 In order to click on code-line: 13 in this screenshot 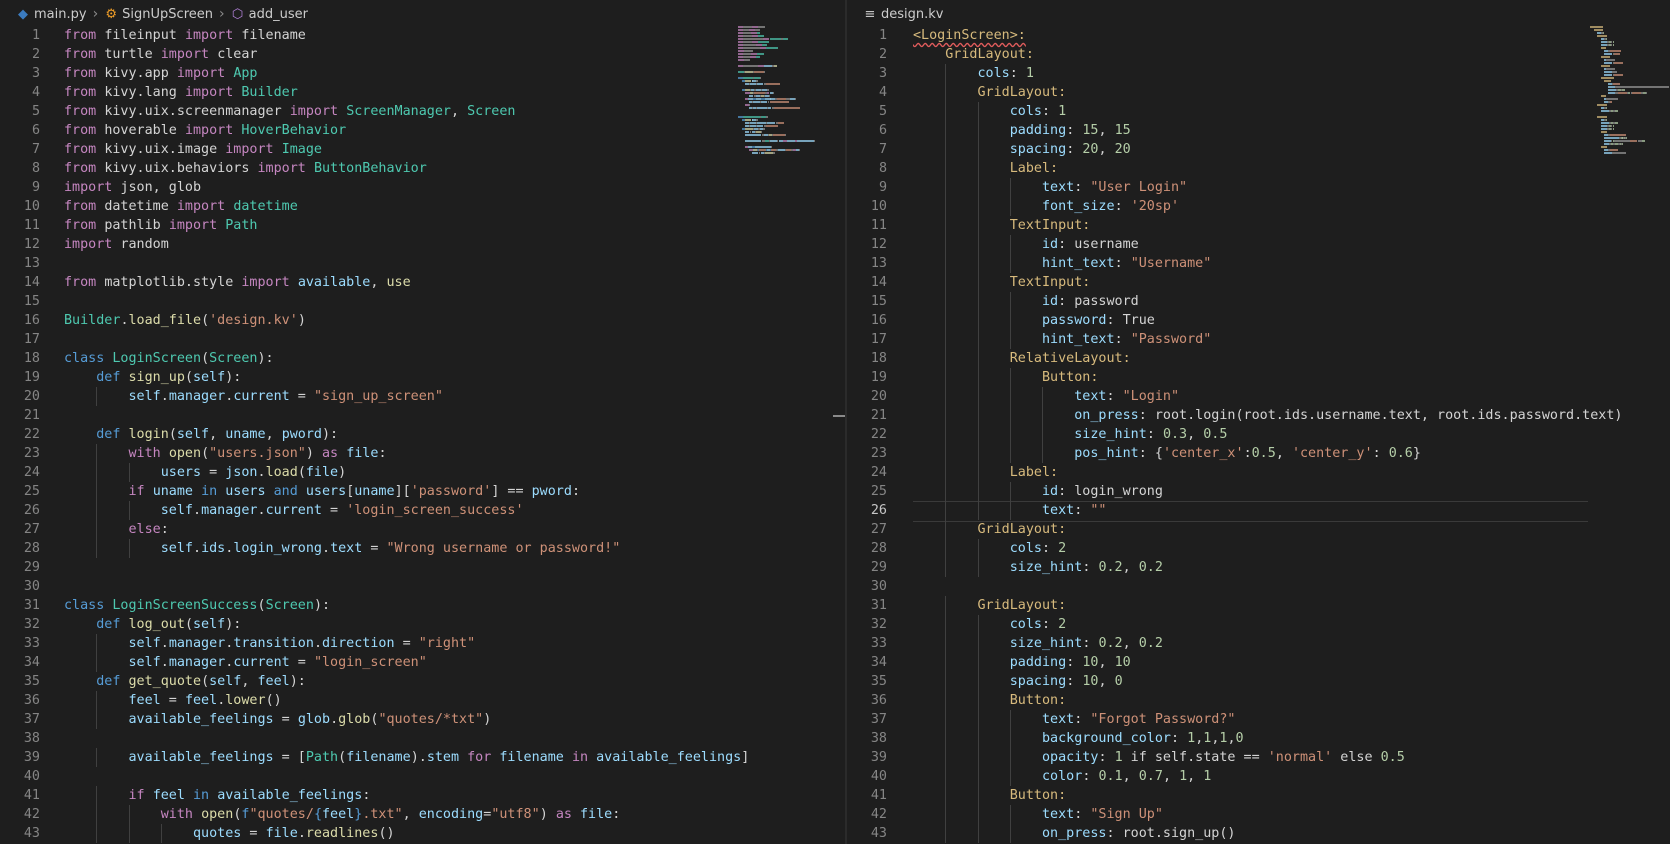, I will do `click(422, 263)`.